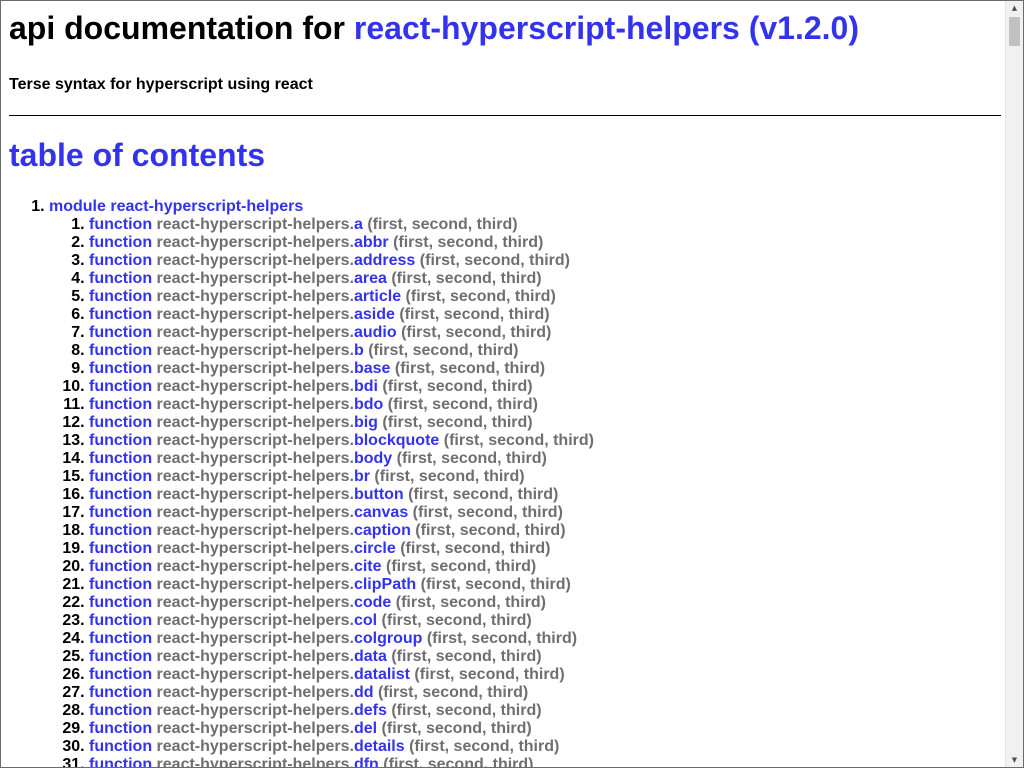  I want to click on scroll-up-arrow-icon: ▲, so click(1014, 8).